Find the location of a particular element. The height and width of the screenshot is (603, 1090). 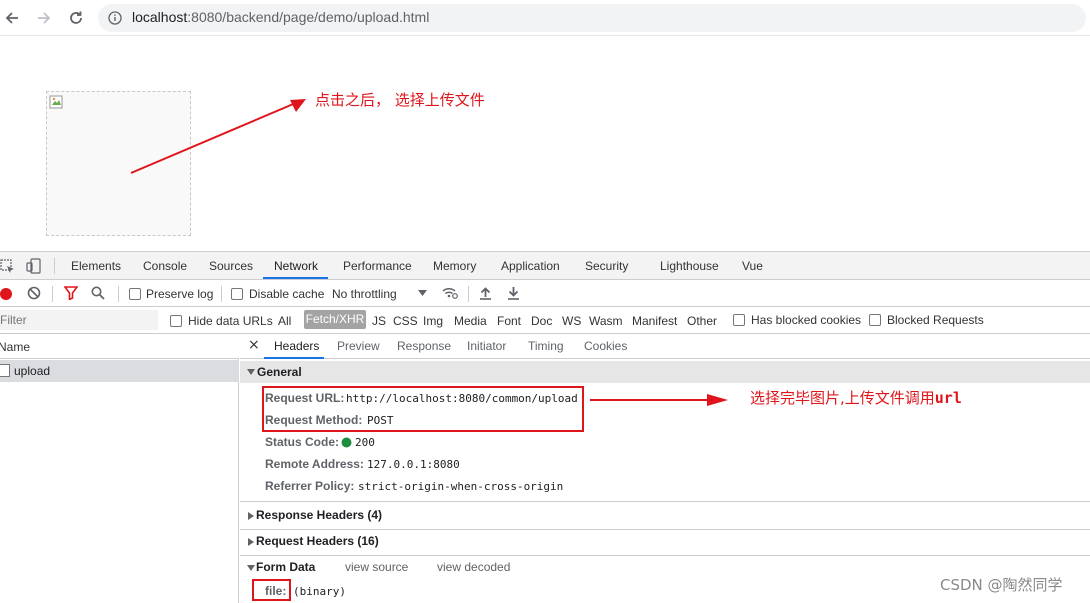

forward-arrow-icon is located at coordinates (44, 18).